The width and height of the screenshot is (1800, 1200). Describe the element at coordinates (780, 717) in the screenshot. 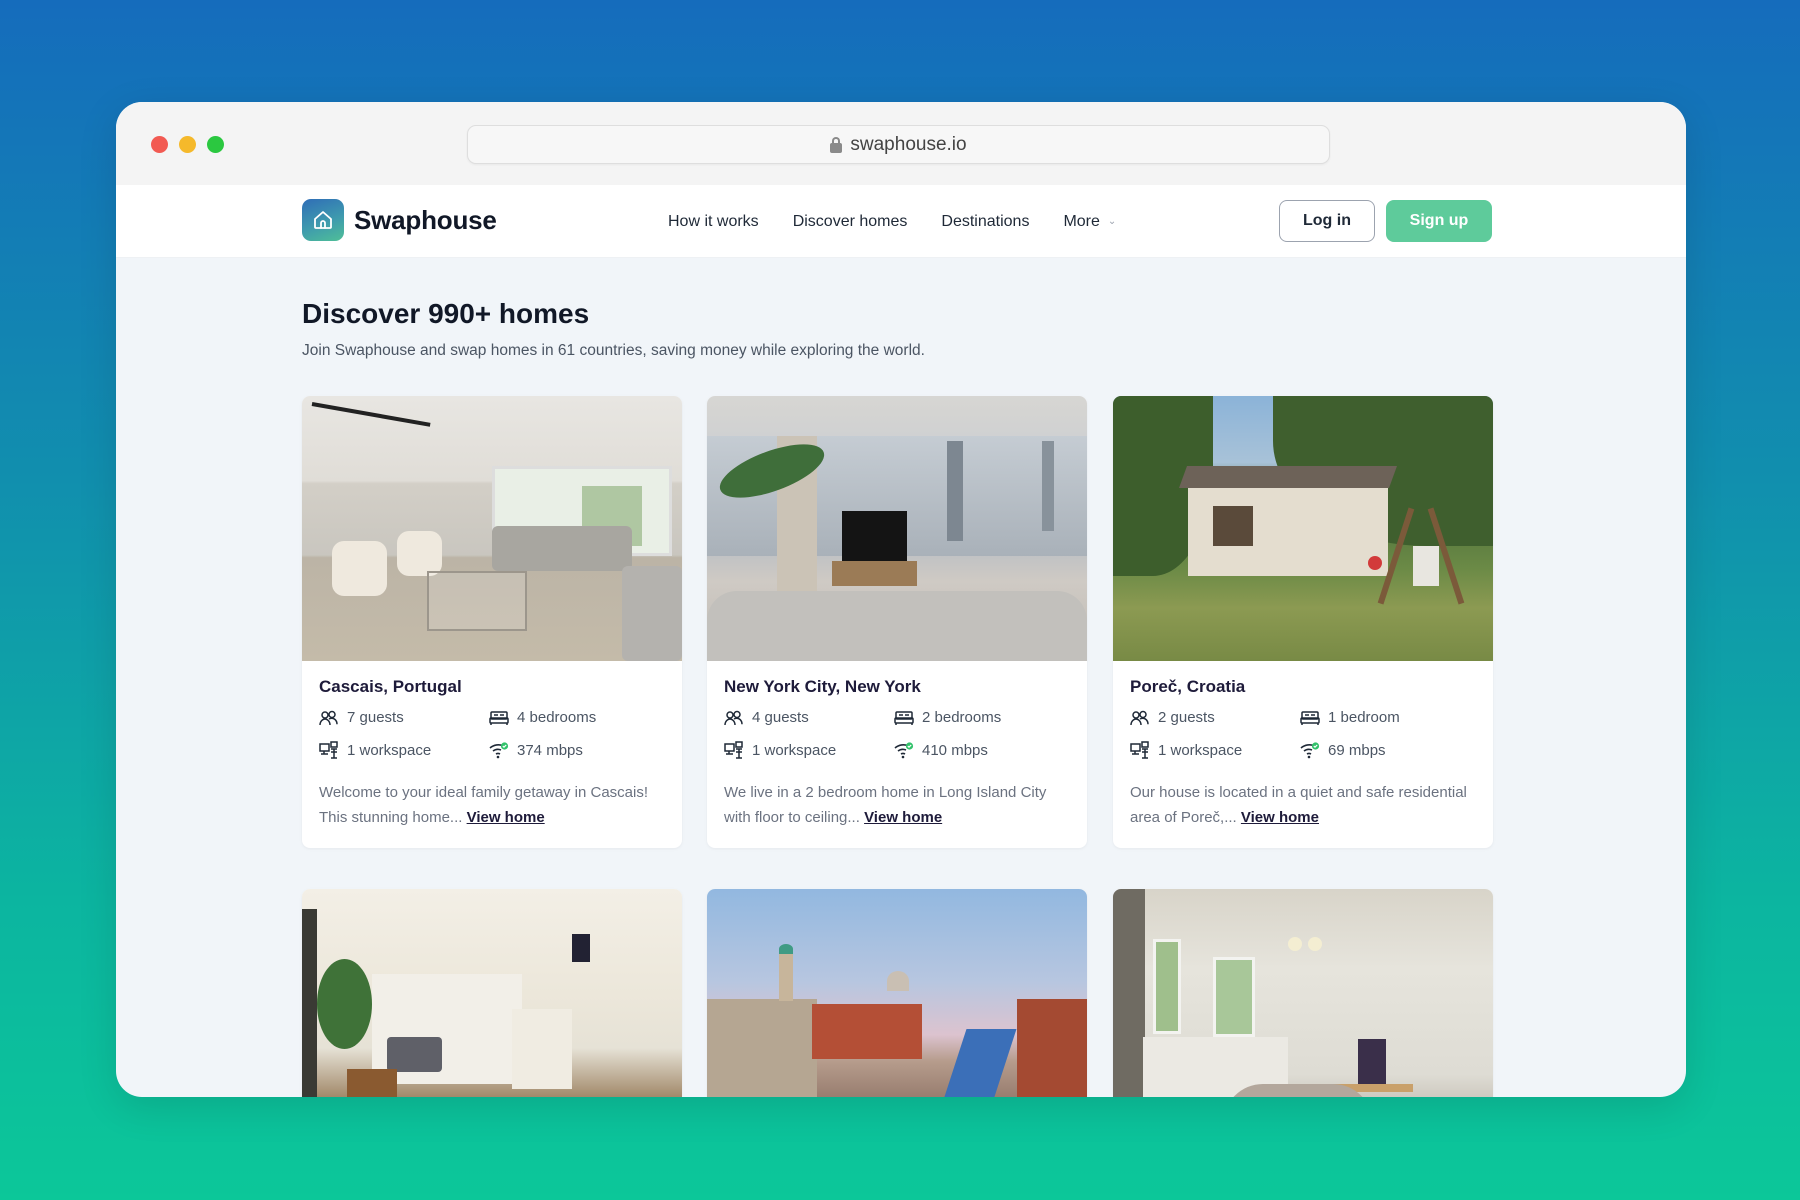

I see `guests-count: 4 guests` at that location.